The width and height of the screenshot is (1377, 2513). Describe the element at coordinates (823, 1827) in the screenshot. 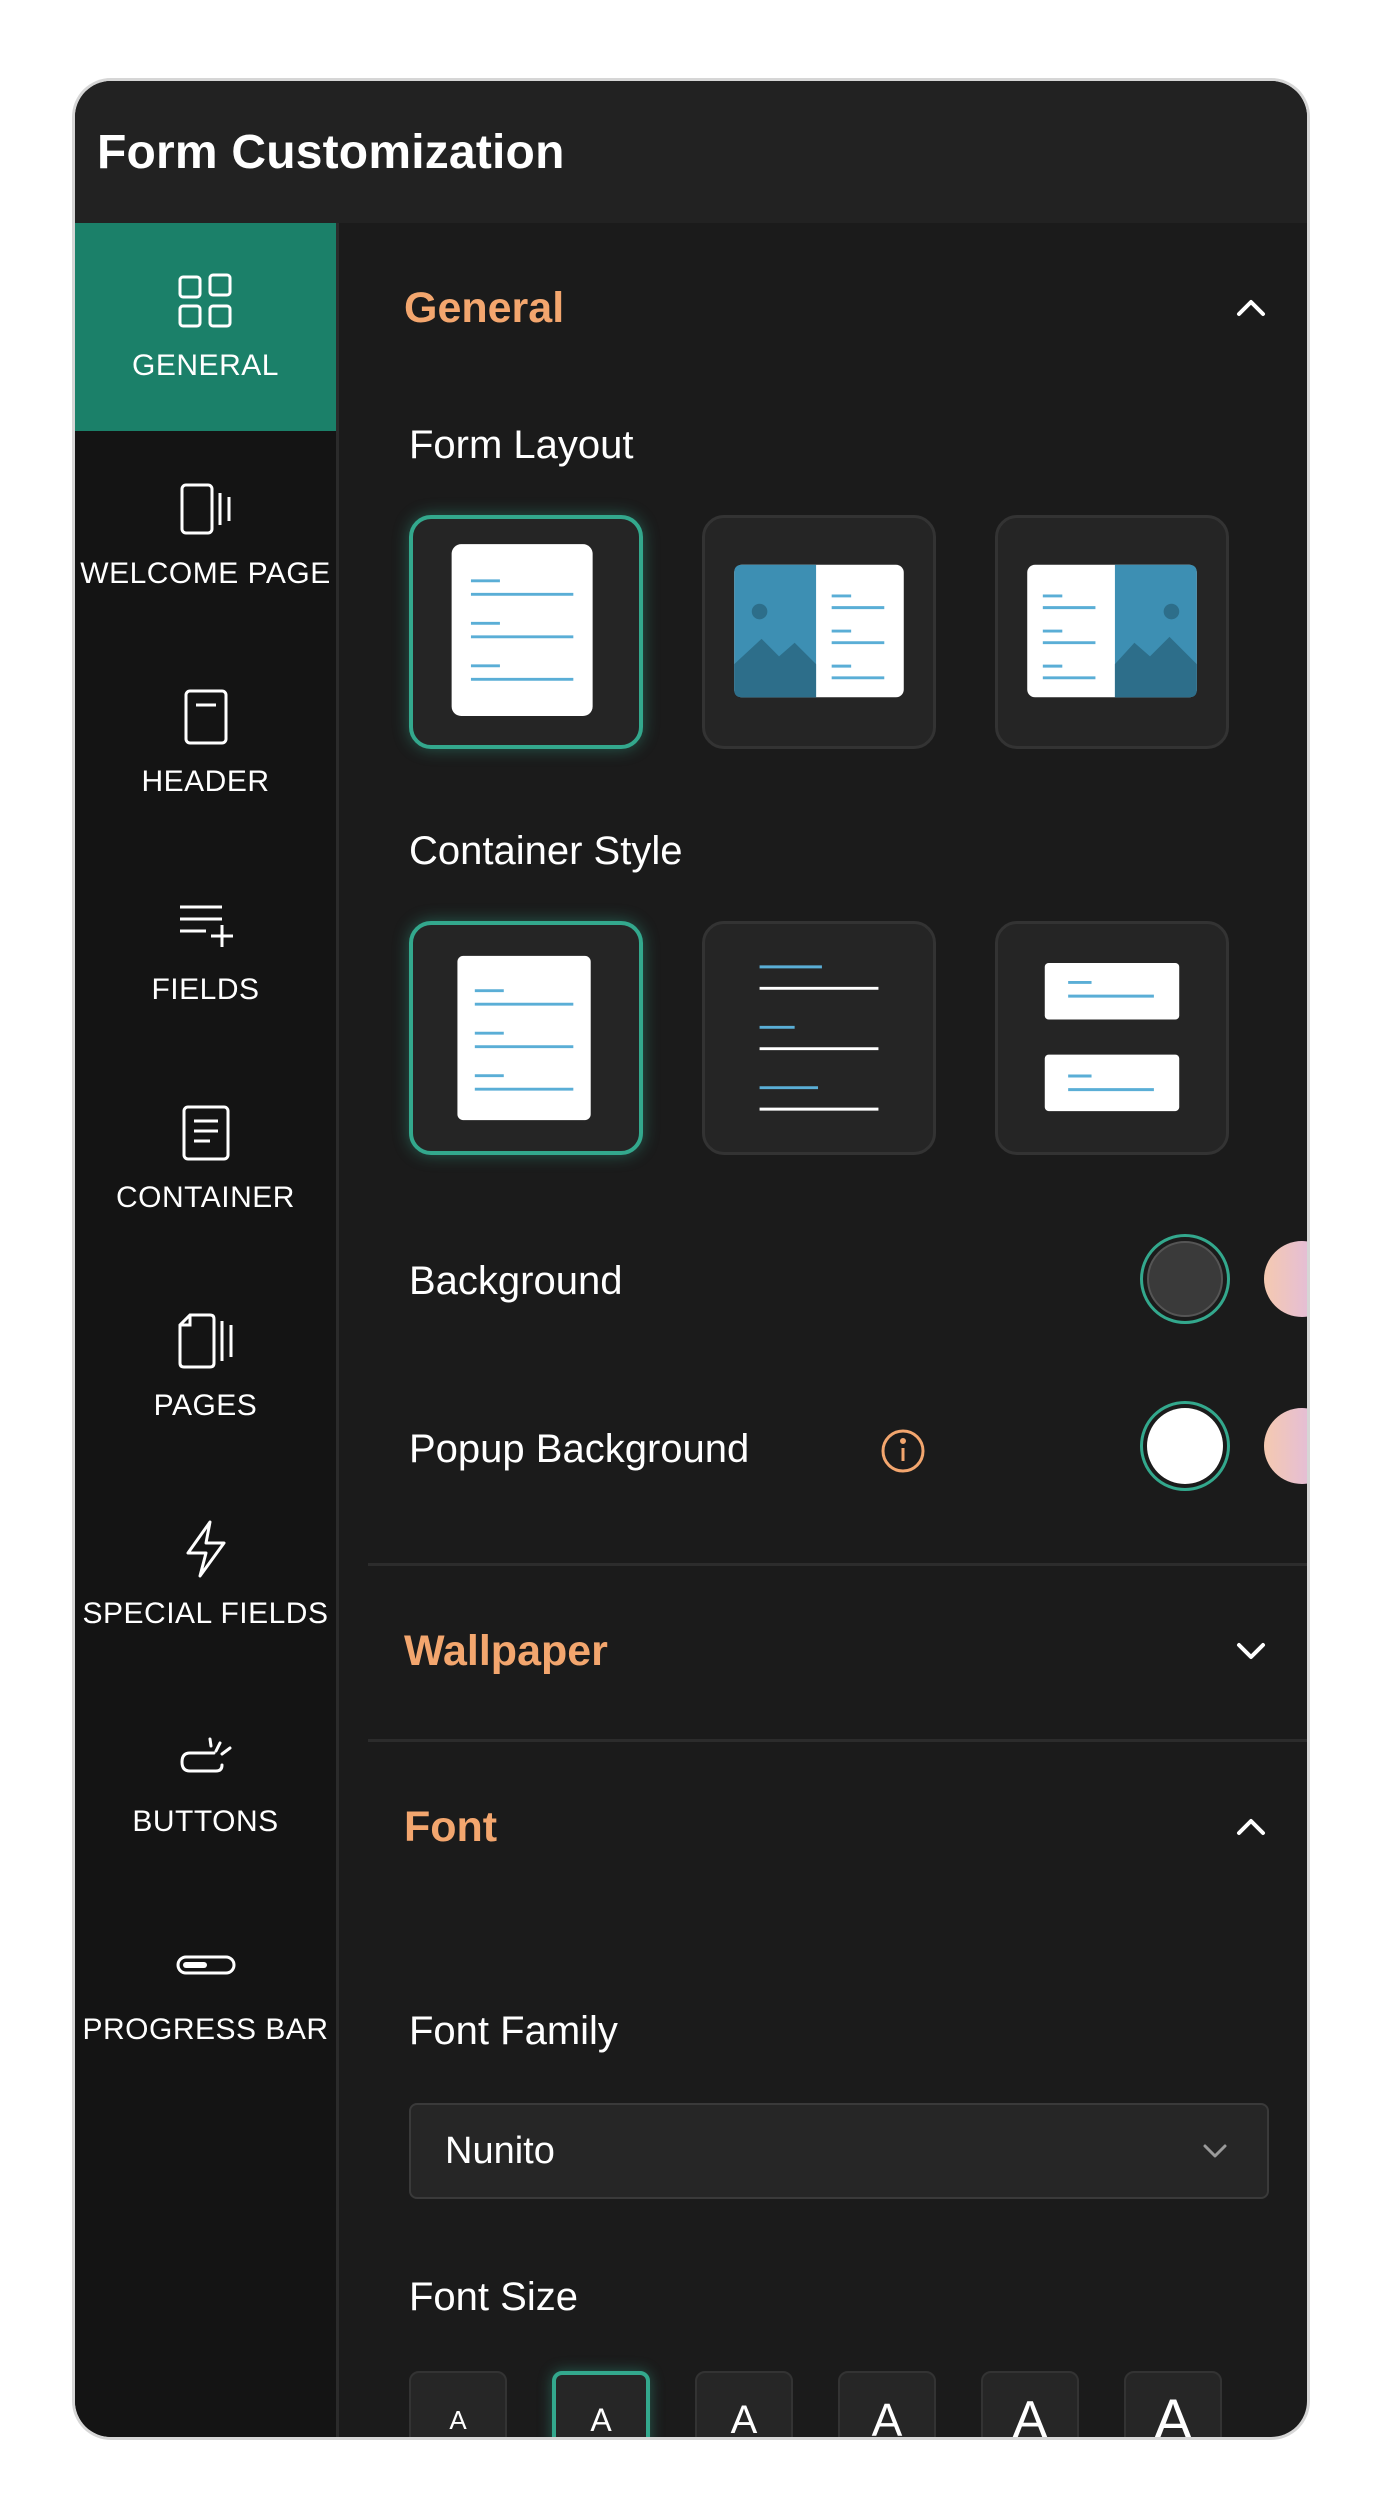

I see `font-section-header: Font` at that location.